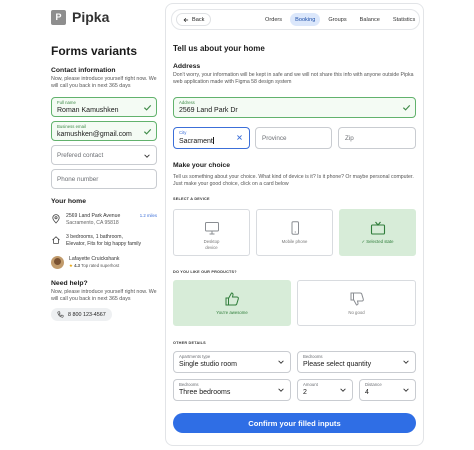 The image size is (474, 450). I want to click on form-title: Tell us about your home, so click(219, 48).